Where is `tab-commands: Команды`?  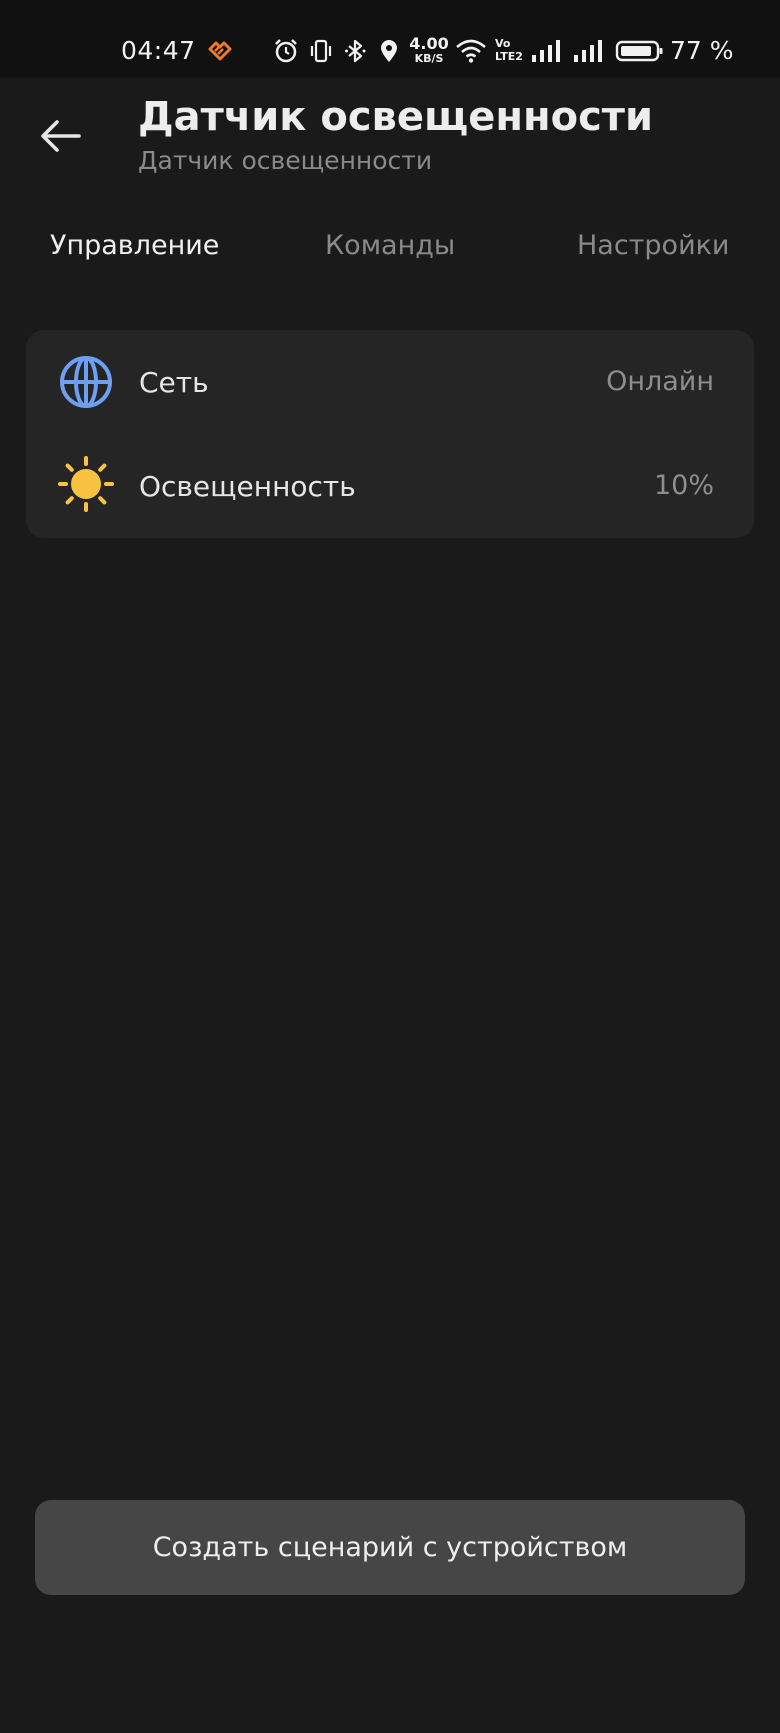 tab-commands: Команды is located at coordinates (390, 245).